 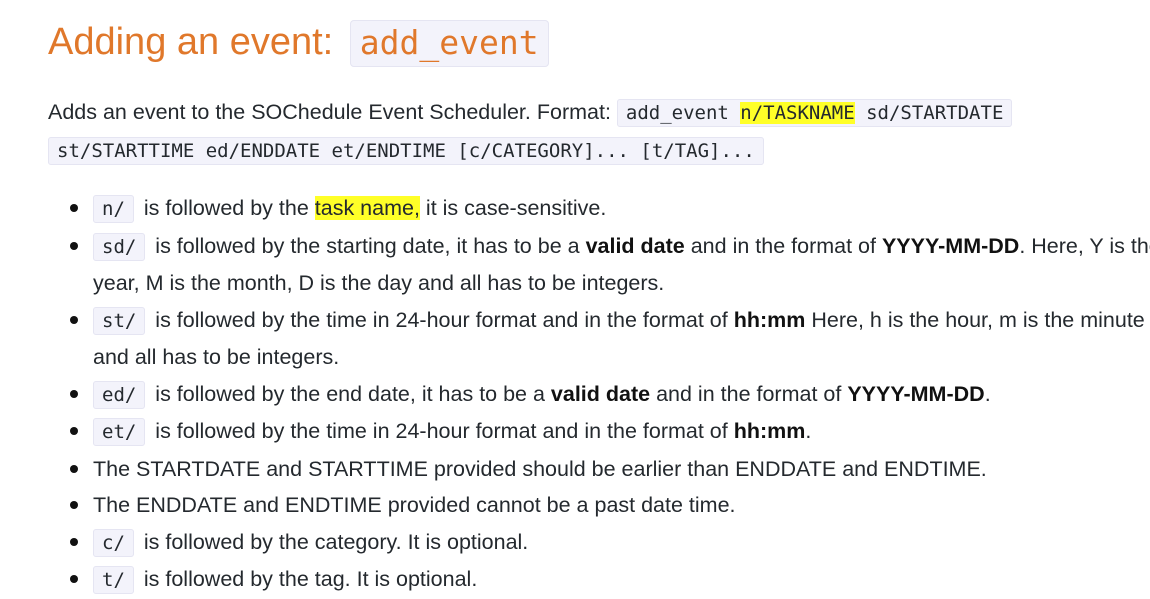 I want to click on param-prefix-code: ed/, so click(x=119, y=394).